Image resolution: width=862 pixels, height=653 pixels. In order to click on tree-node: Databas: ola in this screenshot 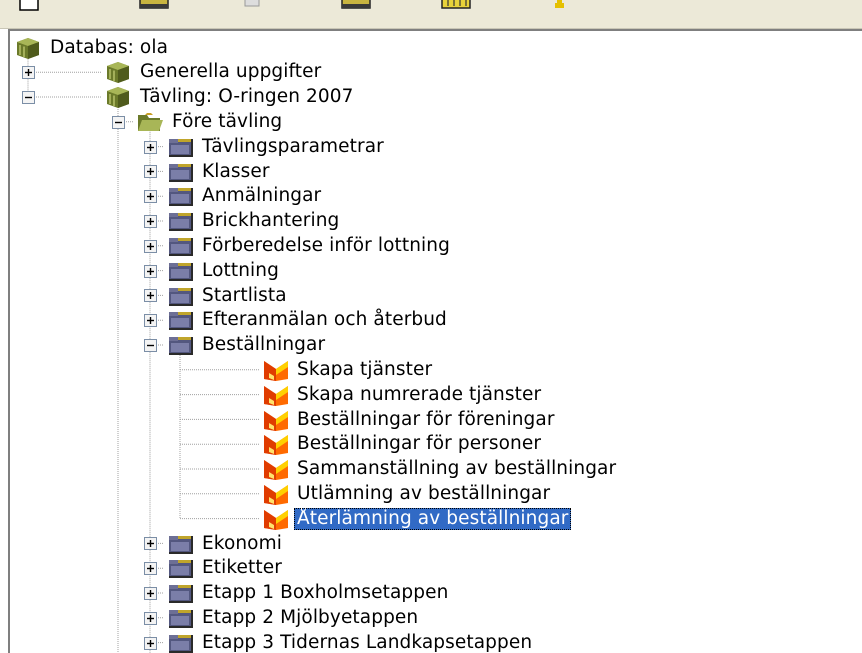, I will do `click(92, 47)`.